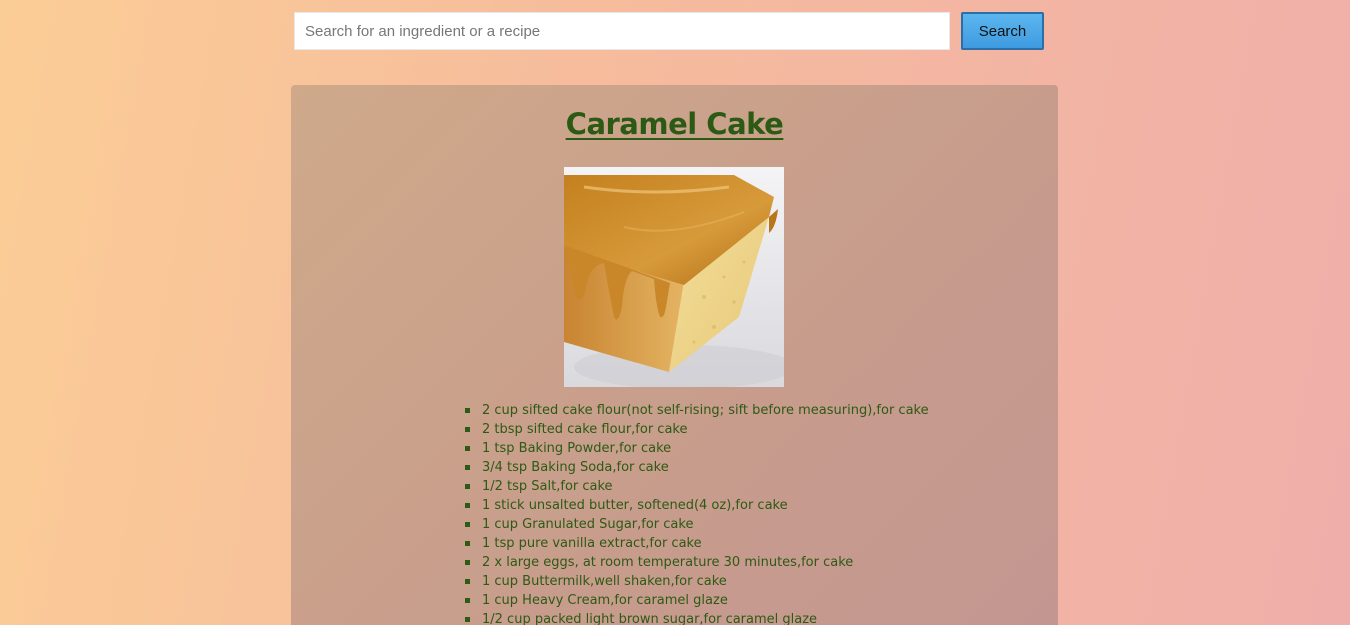 The width and height of the screenshot is (1350, 625). What do you see at coordinates (674, 277) in the screenshot?
I see `recipe-image` at bounding box center [674, 277].